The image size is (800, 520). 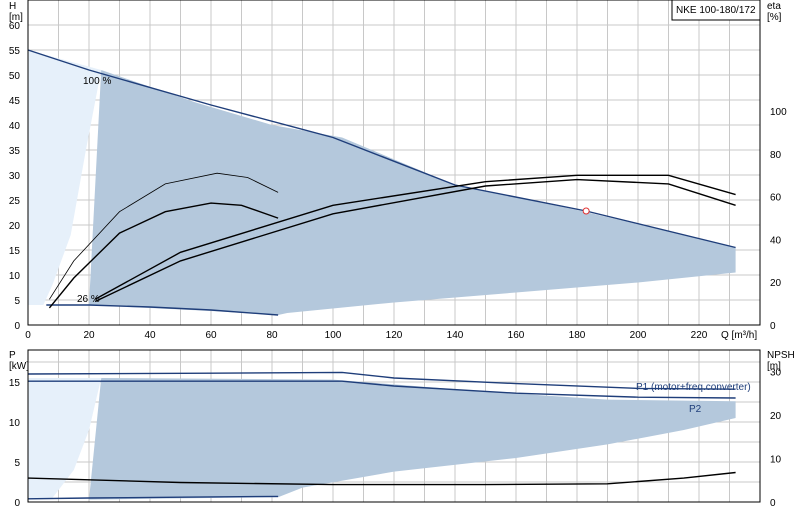 I want to click on x-tick-label: 40, so click(x=150, y=335).